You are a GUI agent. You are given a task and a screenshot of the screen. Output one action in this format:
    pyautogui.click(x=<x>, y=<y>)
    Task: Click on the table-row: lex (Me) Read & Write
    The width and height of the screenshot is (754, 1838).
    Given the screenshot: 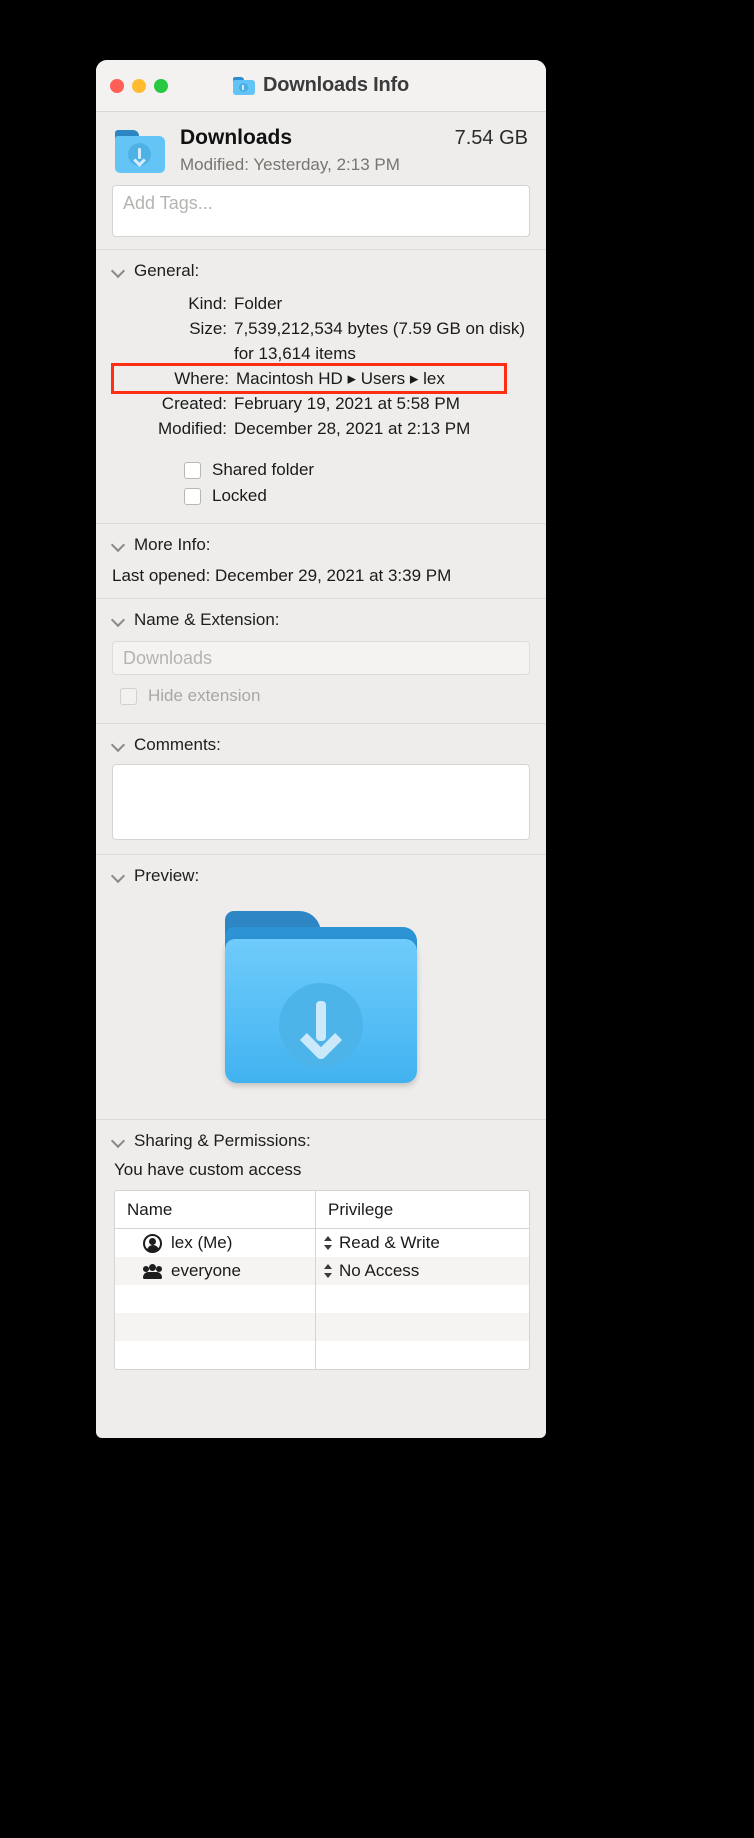 What is the action you would take?
    pyautogui.click(x=322, y=1243)
    